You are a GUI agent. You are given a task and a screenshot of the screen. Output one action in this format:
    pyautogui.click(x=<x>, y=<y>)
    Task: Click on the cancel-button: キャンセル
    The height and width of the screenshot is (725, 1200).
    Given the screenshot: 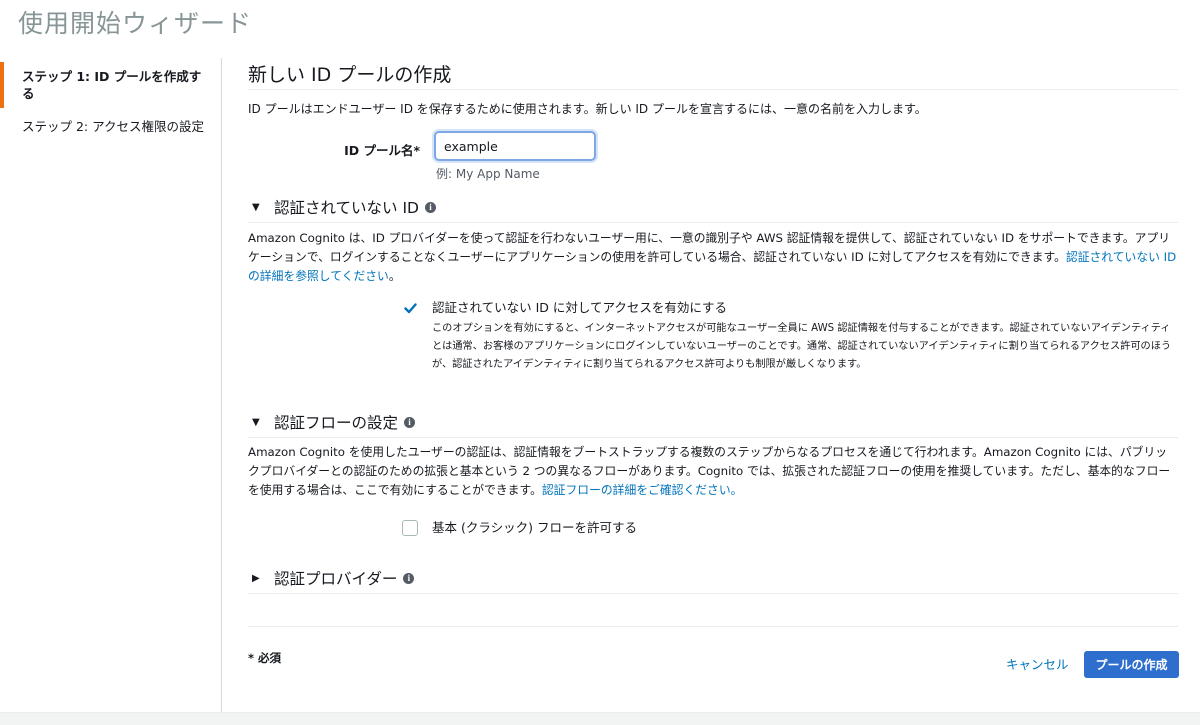 What is the action you would take?
    pyautogui.click(x=1037, y=663)
    